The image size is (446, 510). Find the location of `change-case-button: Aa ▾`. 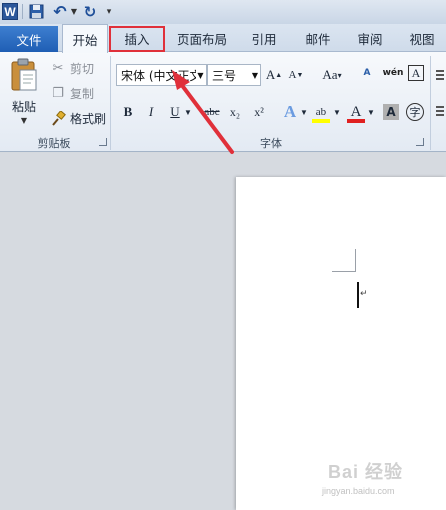

change-case-button: Aa ▾ is located at coordinates (332, 75).